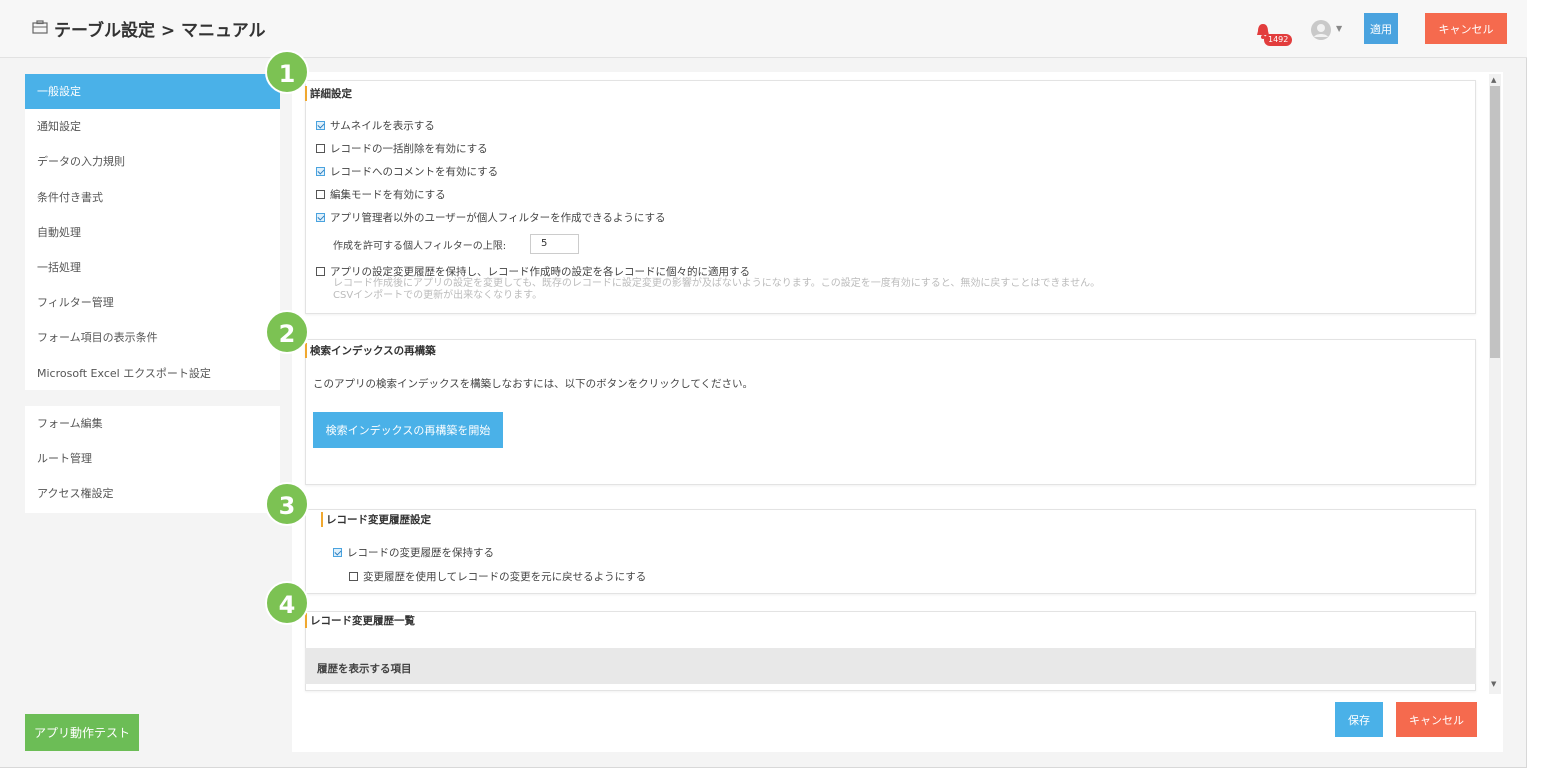 The height and width of the screenshot is (768, 1552). What do you see at coordinates (407, 171) in the screenshot?
I see `option-comments: レコードへのコメントを有効にする` at bounding box center [407, 171].